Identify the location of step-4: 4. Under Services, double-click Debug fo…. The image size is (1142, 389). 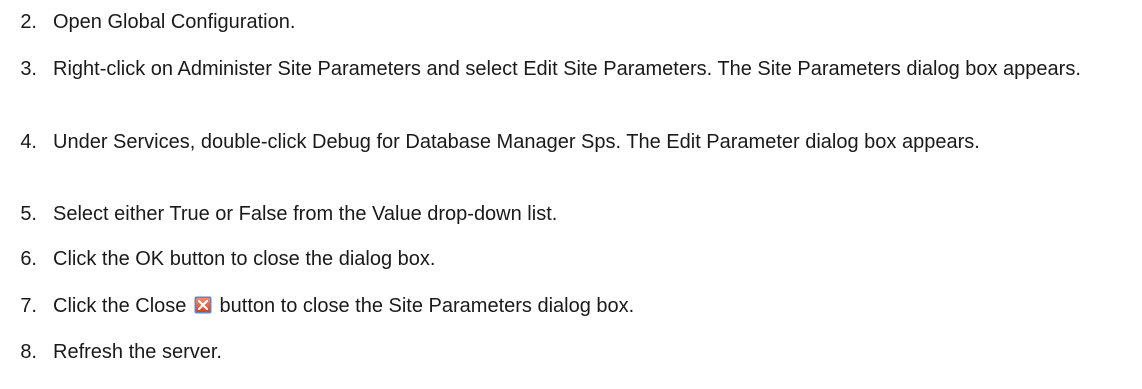
(565, 142).